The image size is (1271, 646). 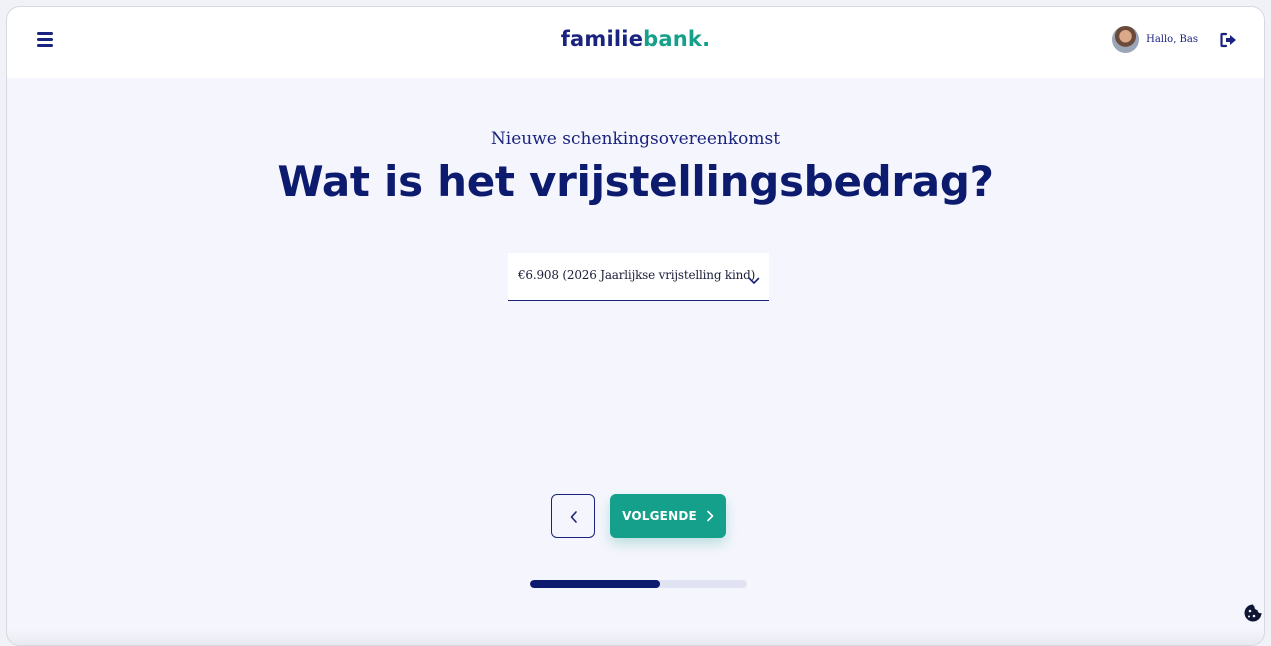 I want to click on chevron-right-icon, so click(x=710, y=516).